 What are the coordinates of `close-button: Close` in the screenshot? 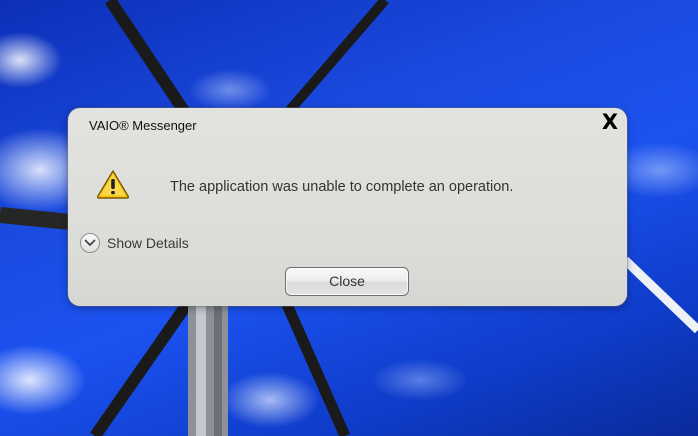 It's located at (347, 281).